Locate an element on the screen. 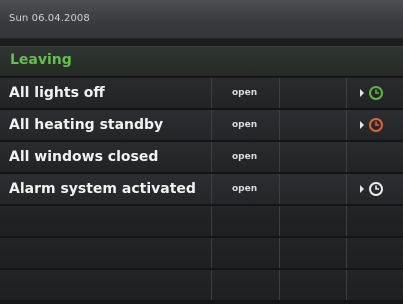  scene-row-alarm-system-activated: Alarm system activated open is located at coordinates (201, 190).